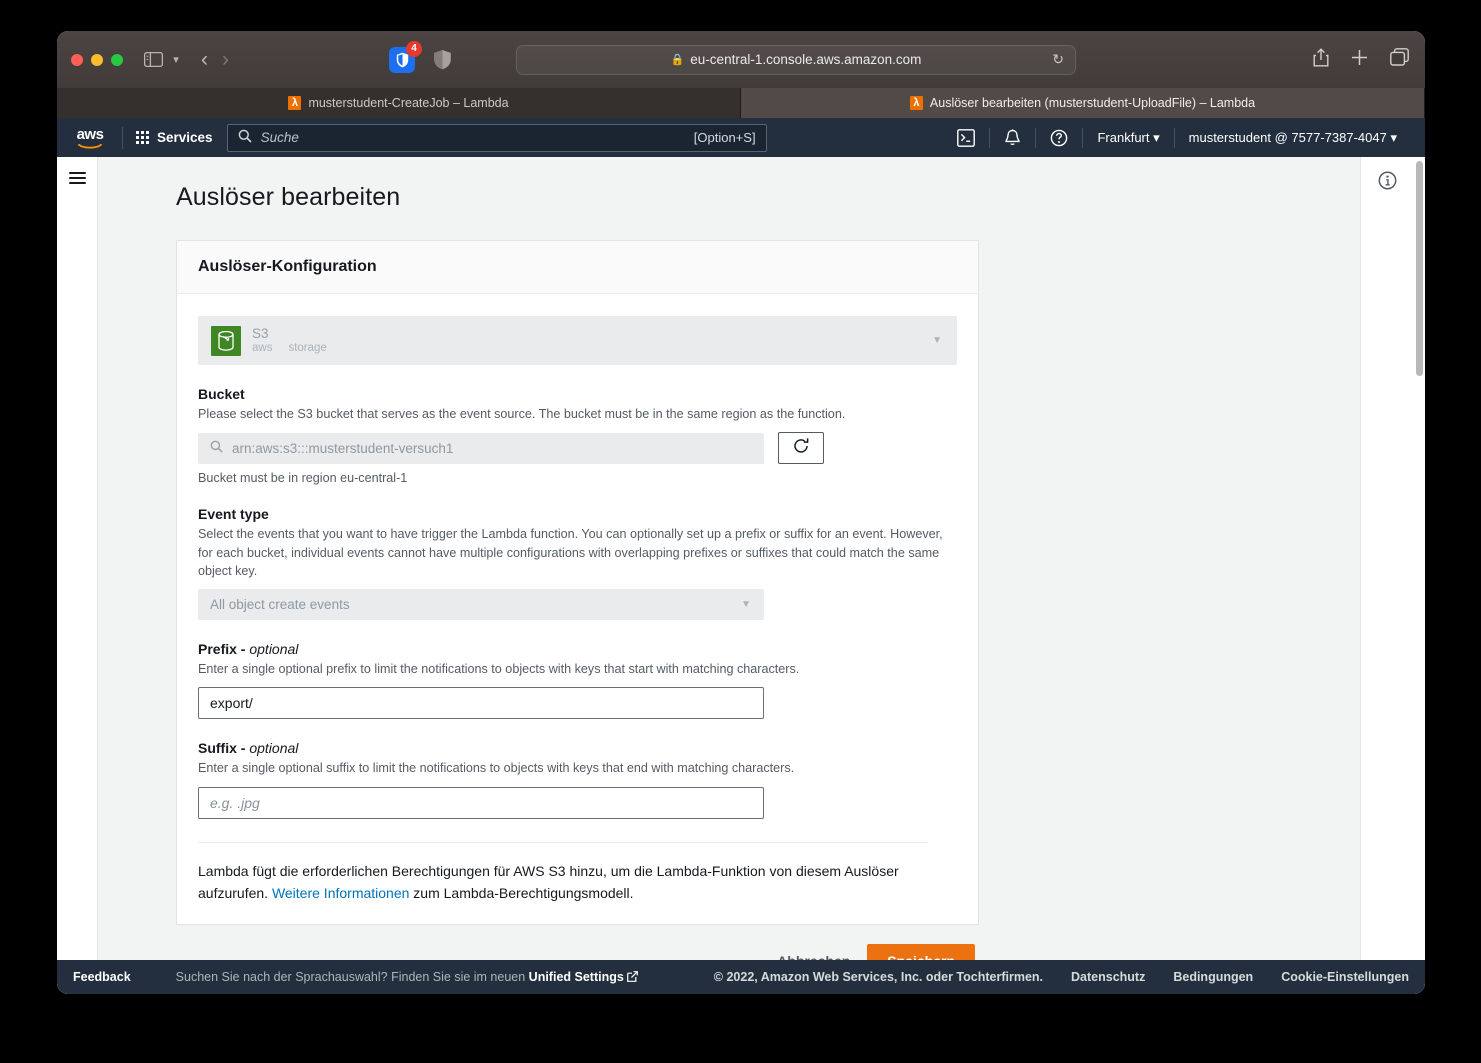 The width and height of the screenshot is (1481, 1063). I want to click on suffix-label: Suffix - optional, so click(577, 748).